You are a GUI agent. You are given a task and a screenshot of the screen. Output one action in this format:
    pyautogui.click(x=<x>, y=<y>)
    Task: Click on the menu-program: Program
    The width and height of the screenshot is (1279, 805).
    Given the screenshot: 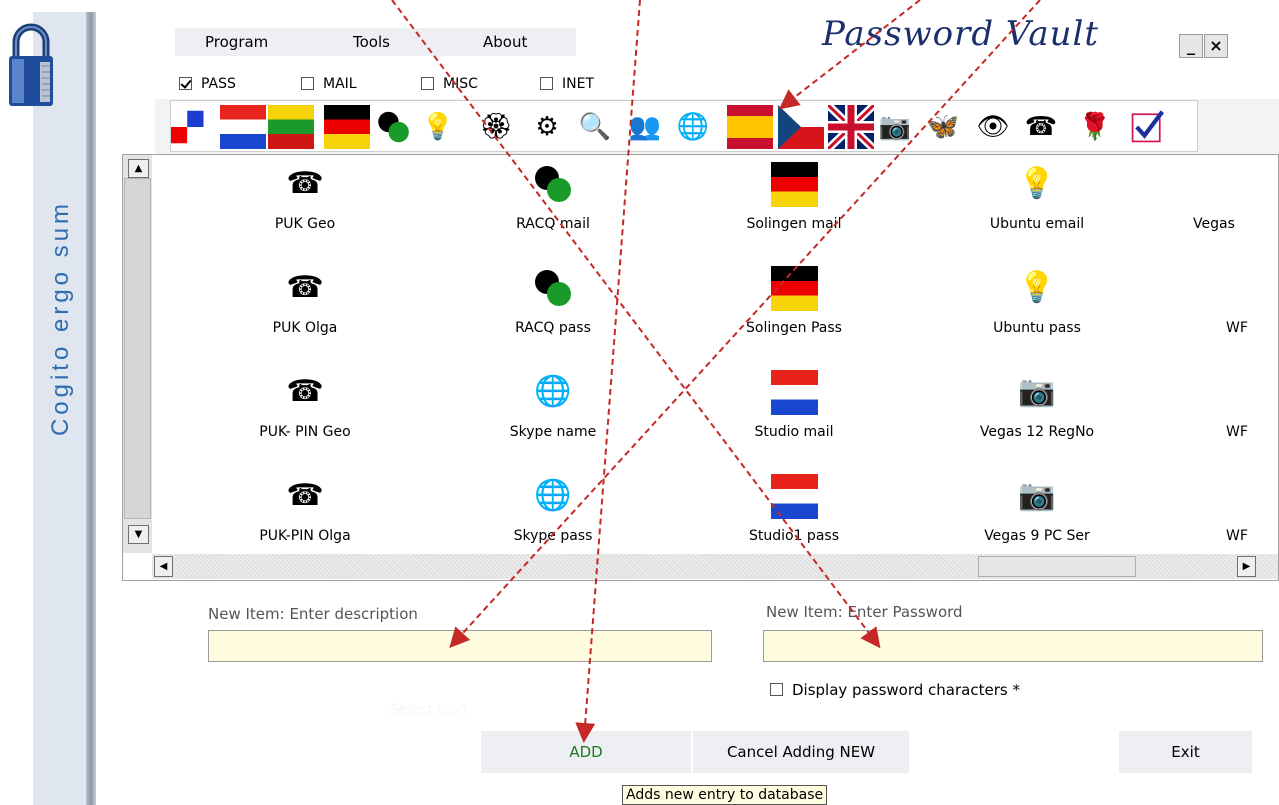 What is the action you would take?
    pyautogui.click(x=236, y=42)
    